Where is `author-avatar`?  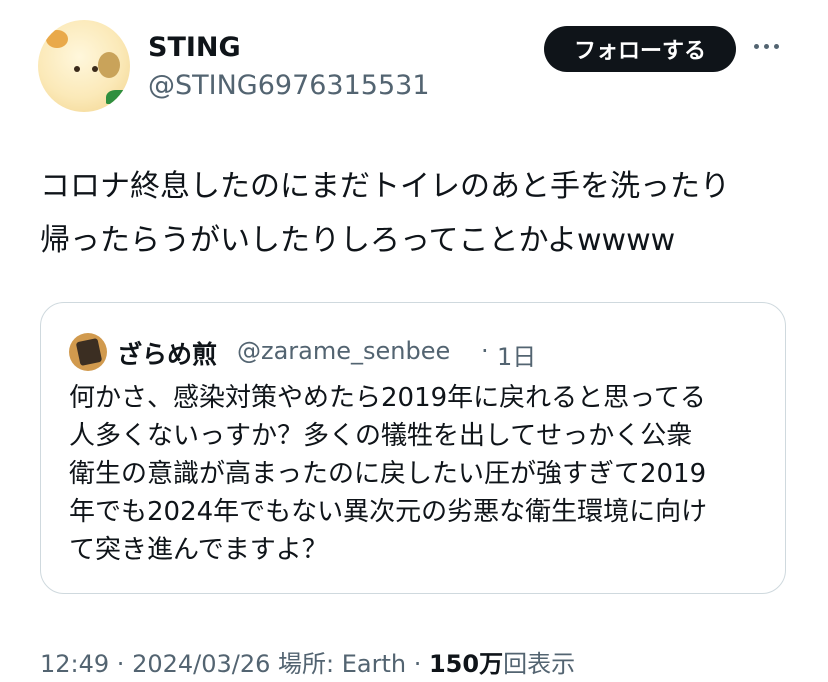 author-avatar is located at coordinates (84, 66).